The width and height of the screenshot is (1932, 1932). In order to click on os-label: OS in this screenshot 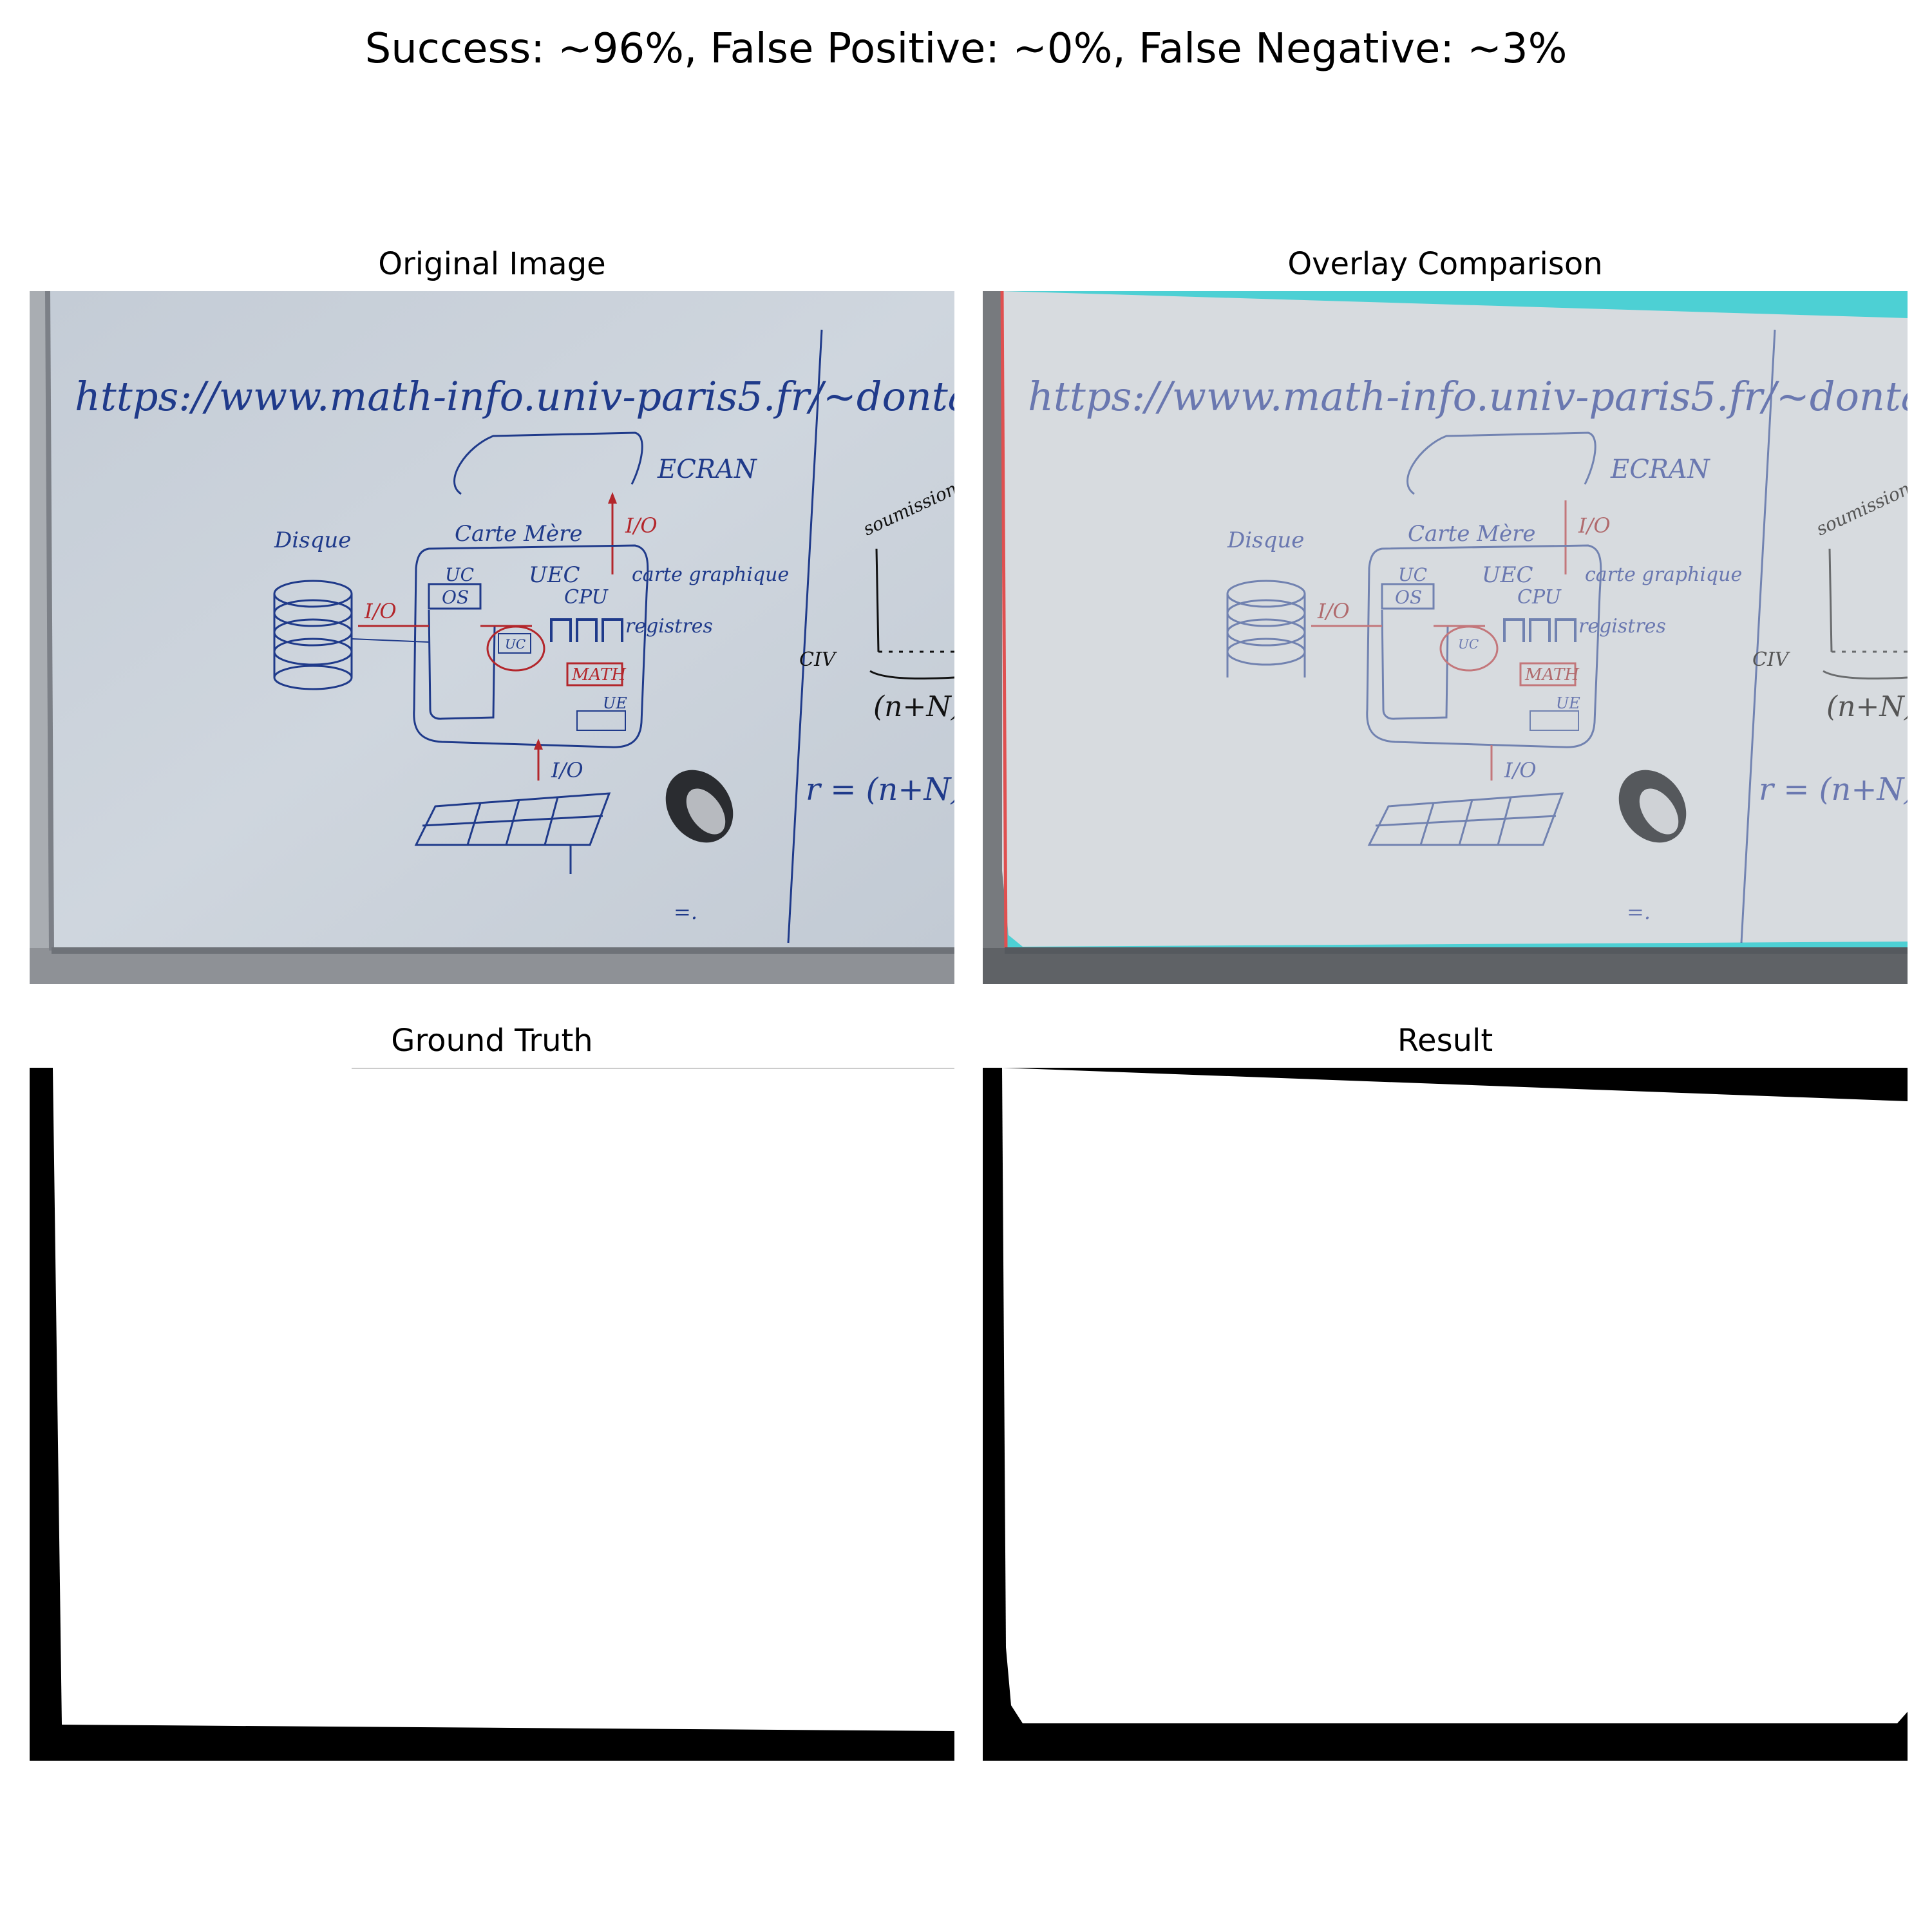, I will do `click(455, 597)`.